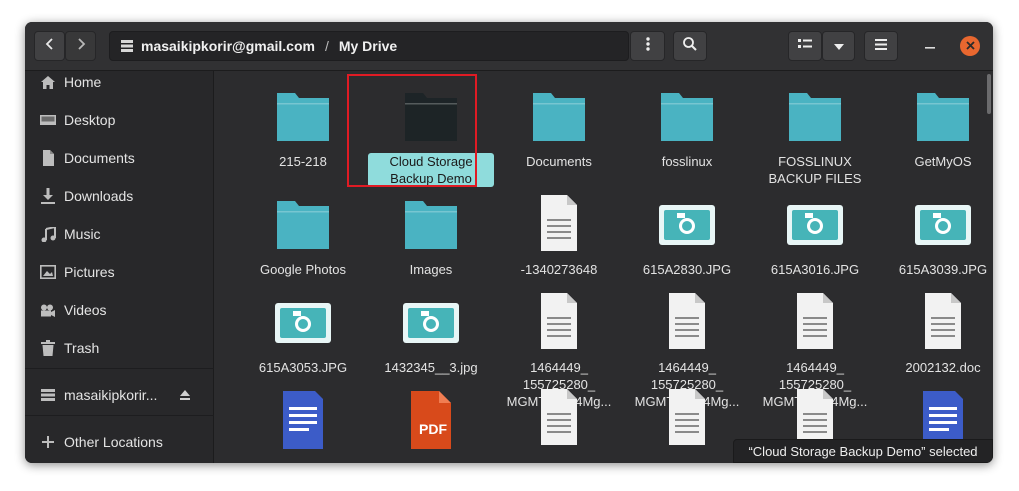 This screenshot has width=1019, height=491. What do you see at coordinates (48, 348) in the screenshot?
I see `trash-icon` at bounding box center [48, 348].